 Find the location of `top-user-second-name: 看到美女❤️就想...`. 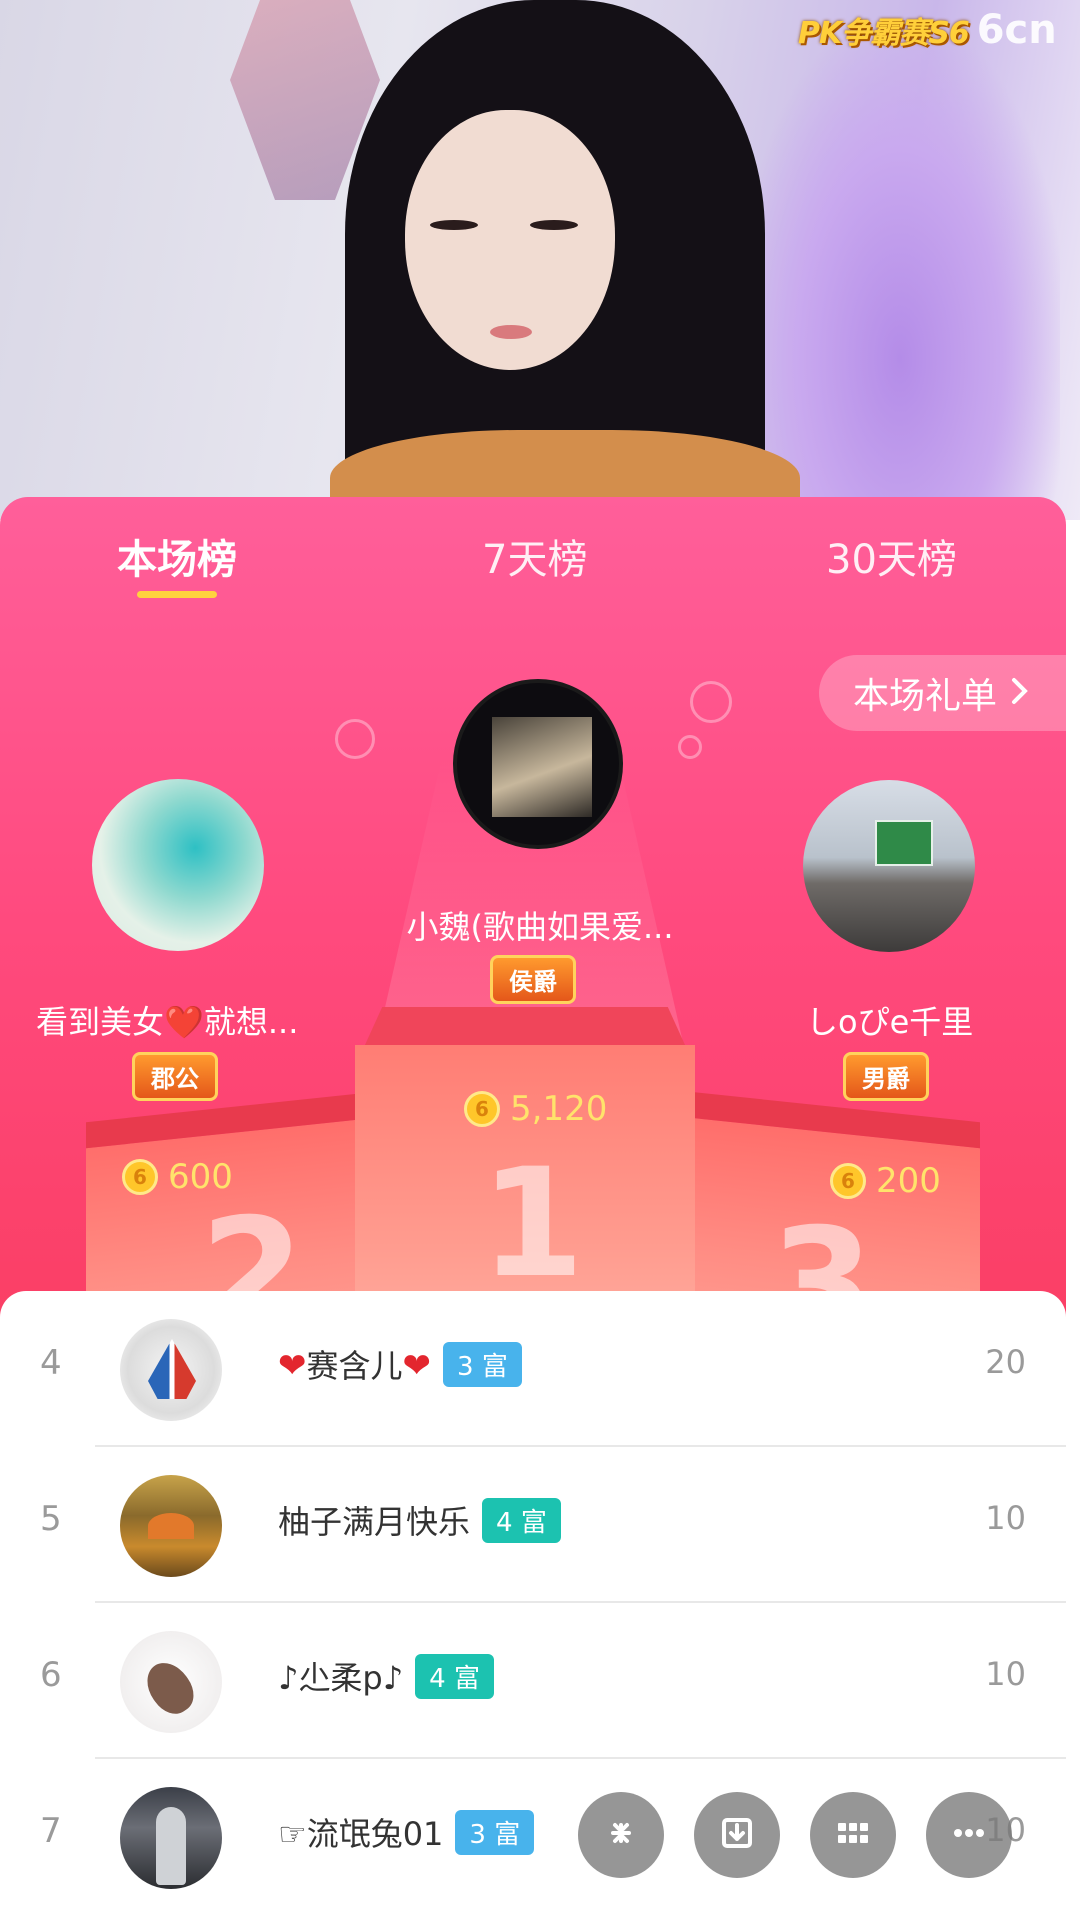

top-user-second-name: 看到美女❤️就想... is located at coordinates (167, 1022).